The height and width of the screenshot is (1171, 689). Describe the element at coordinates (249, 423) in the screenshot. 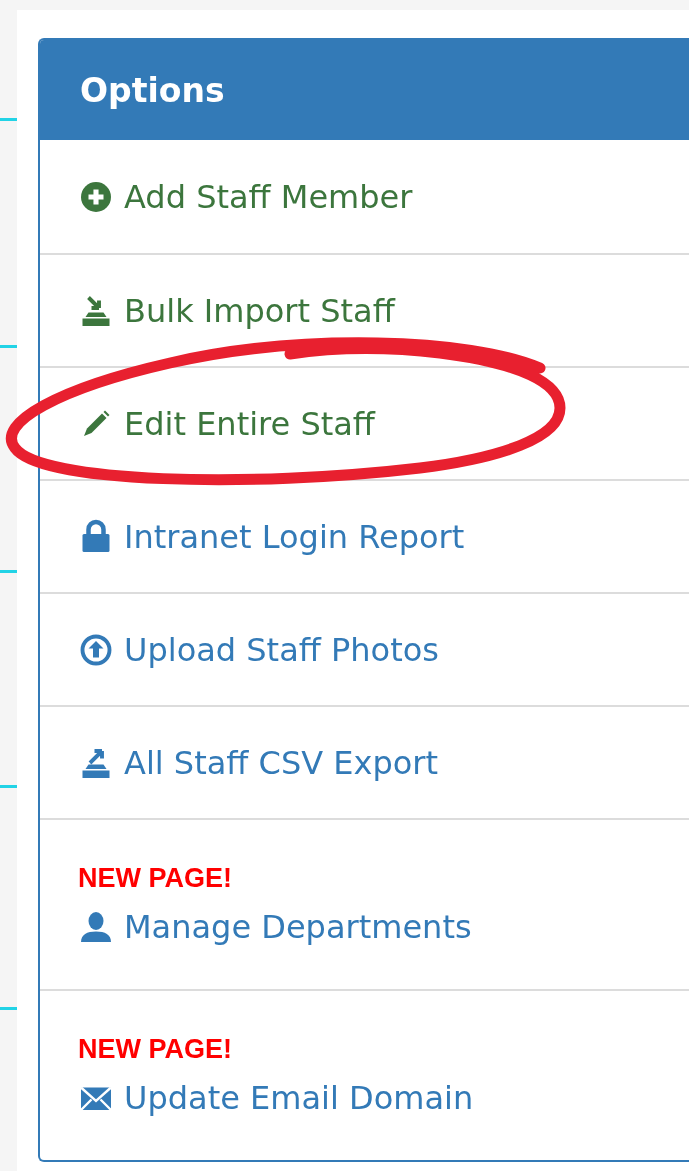

I see `menu-item-label: Edit Entire Staff` at that location.